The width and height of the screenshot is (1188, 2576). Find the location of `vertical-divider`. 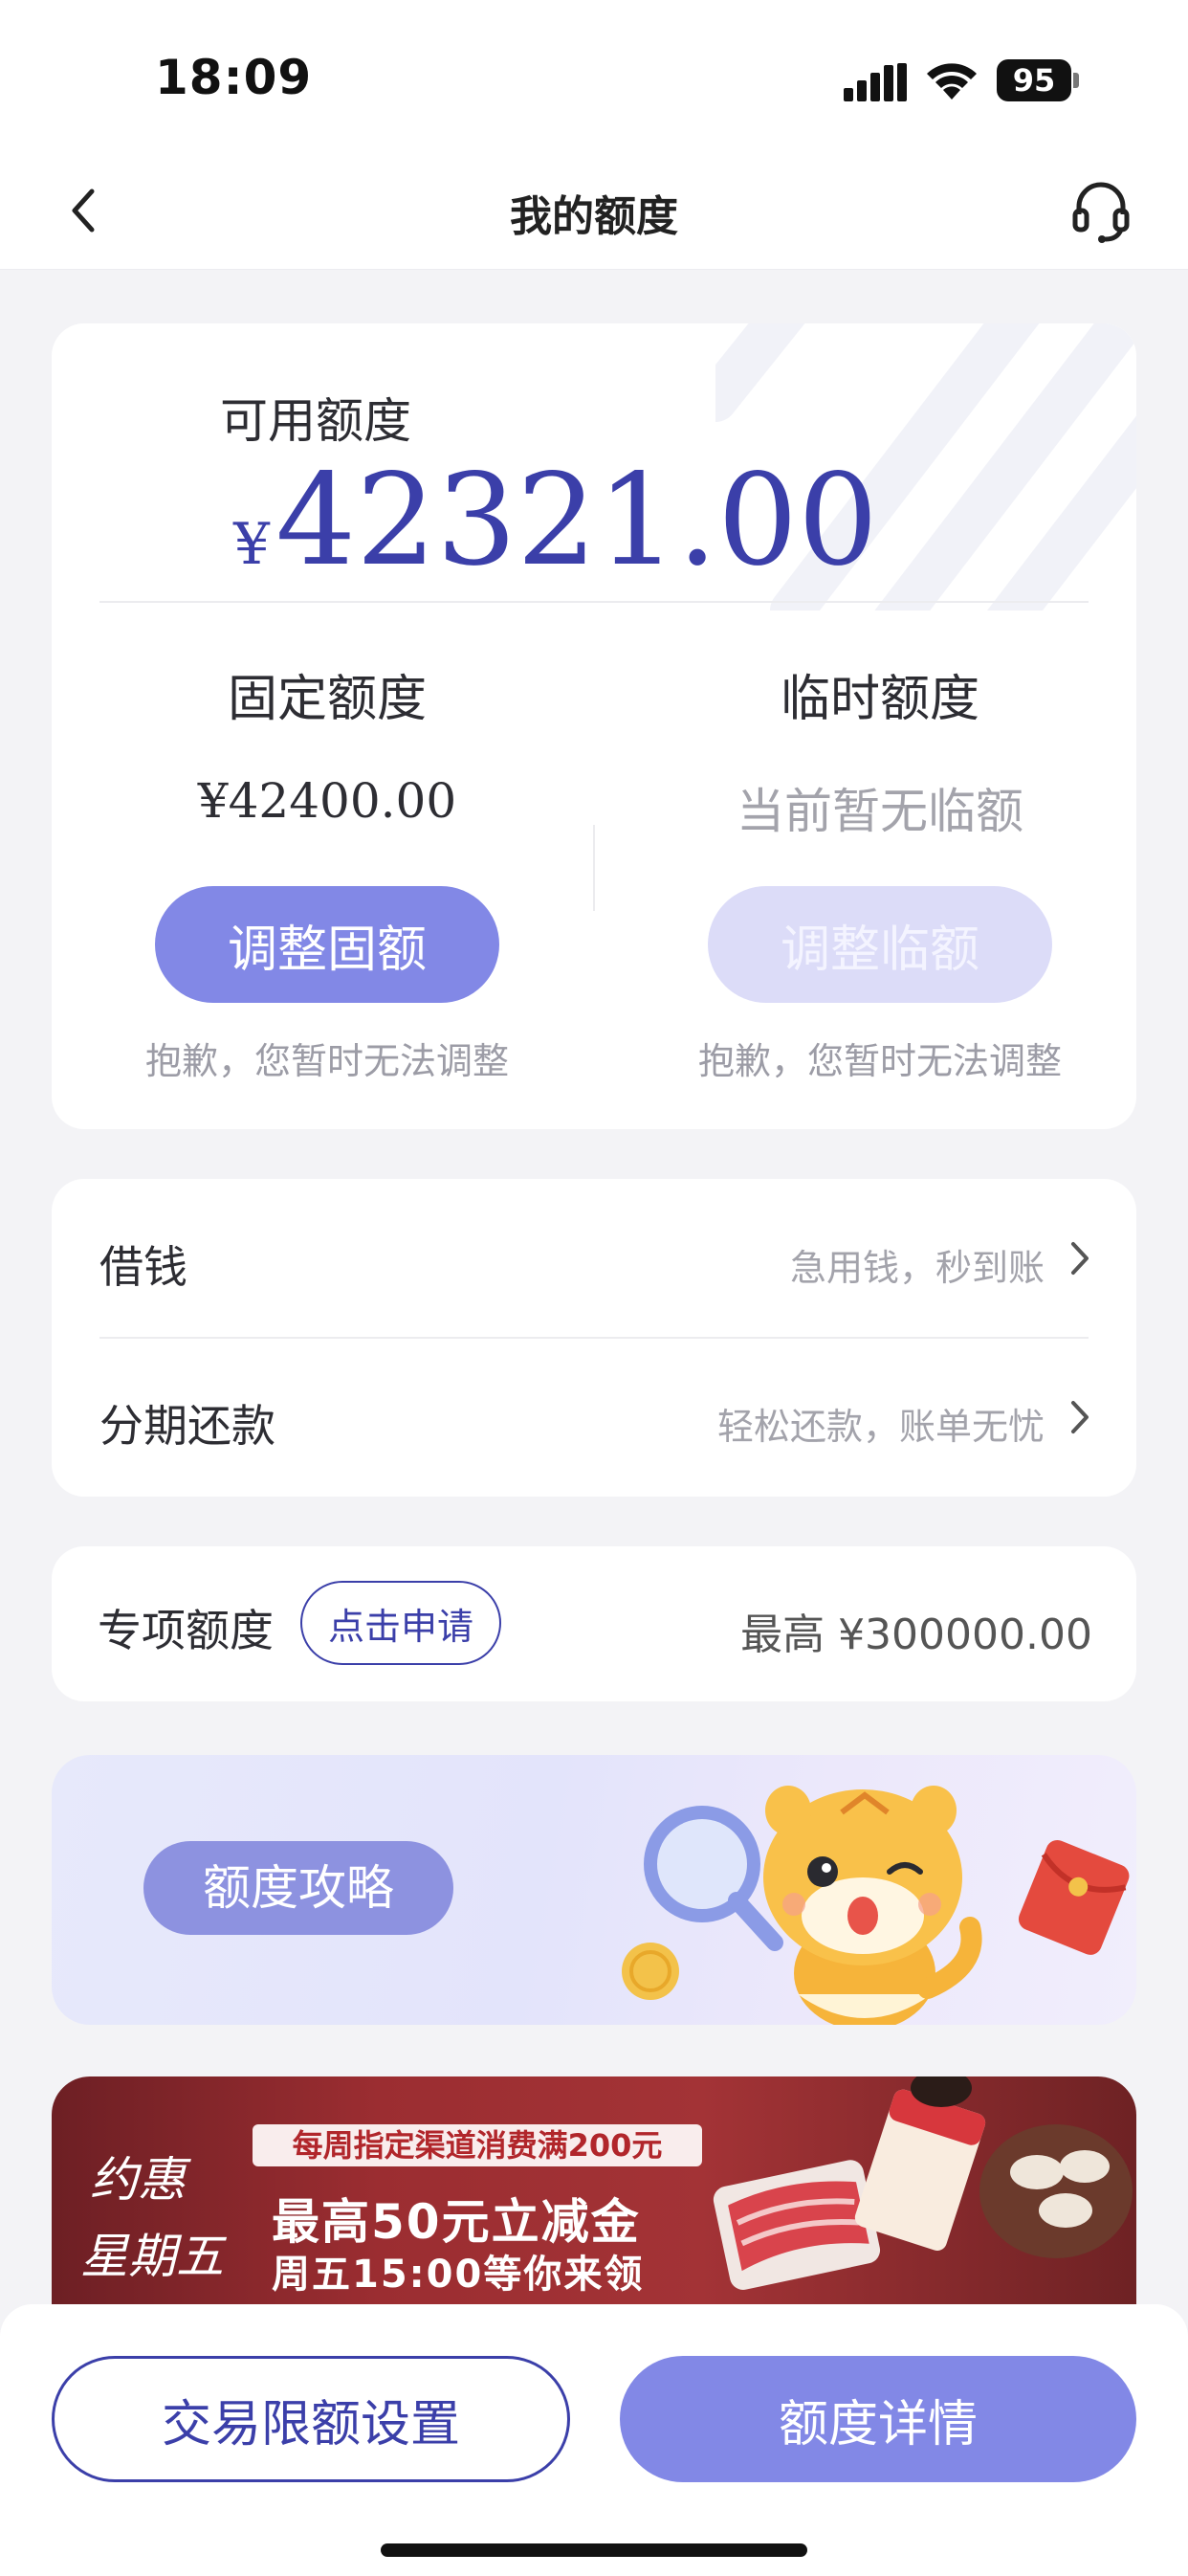

vertical-divider is located at coordinates (594, 868).